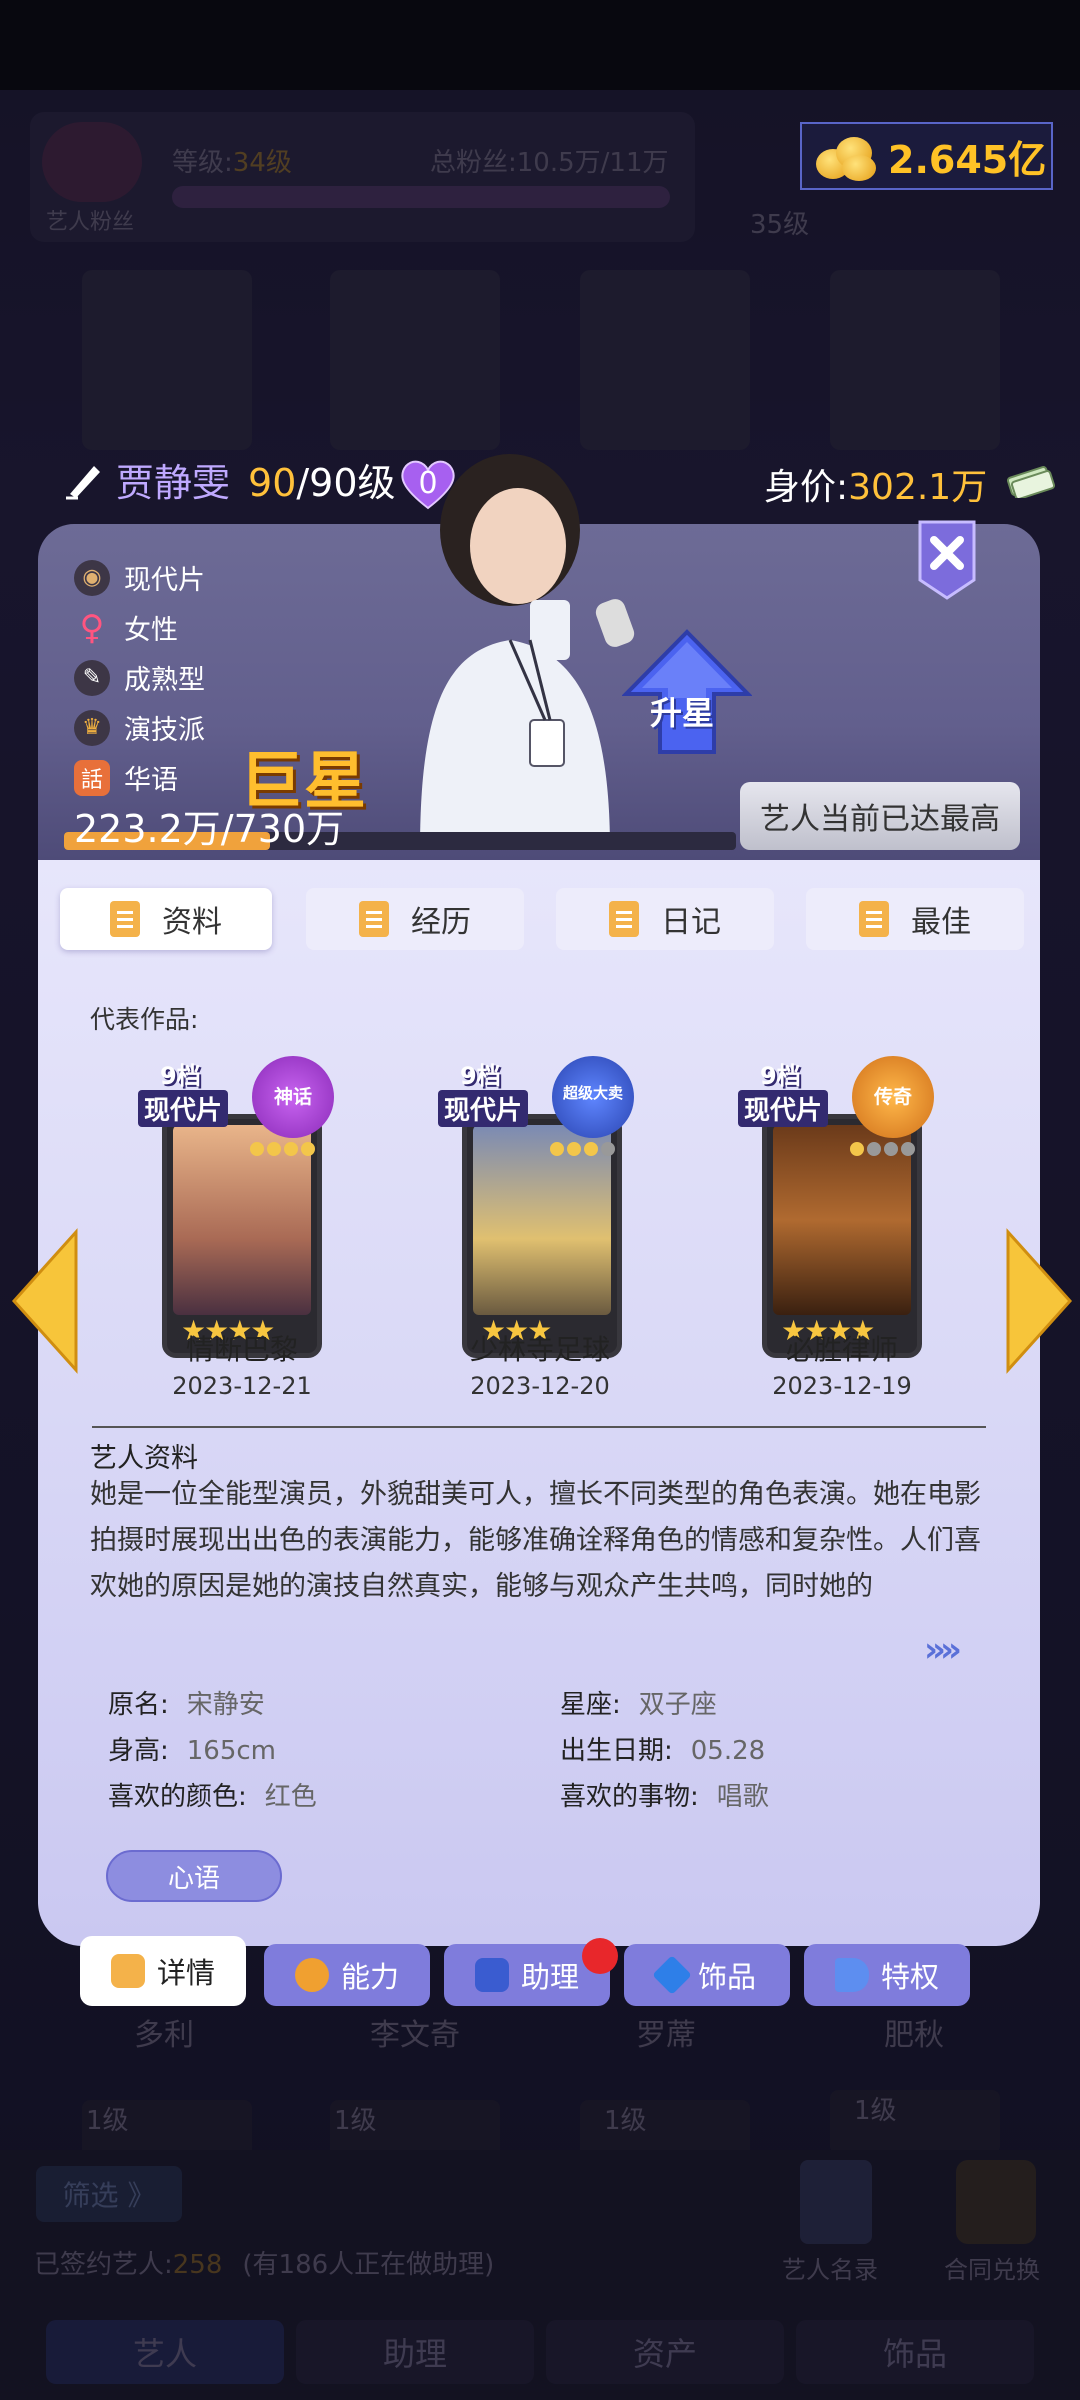 This screenshot has width=1080, height=2400. I want to click on artist-header: 贾静雯 90/90级, so click(230, 479).